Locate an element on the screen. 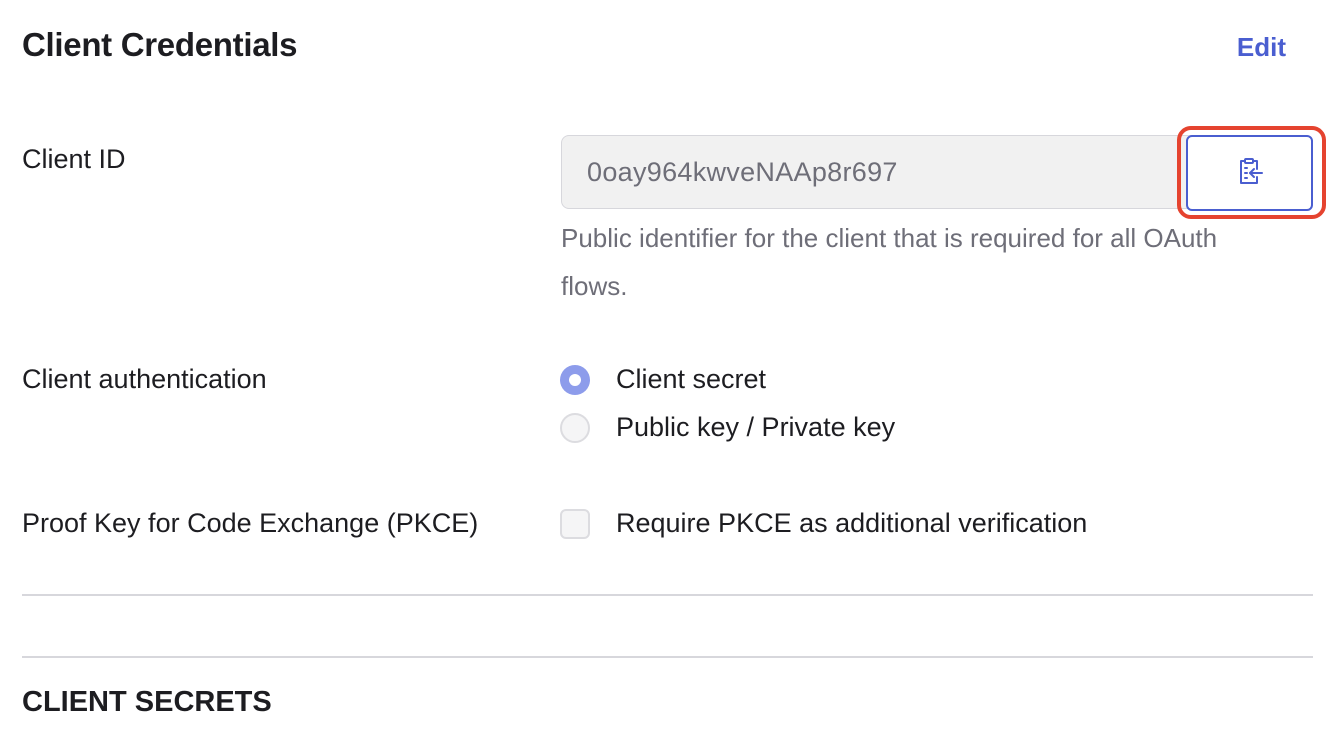 The height and width of the screenshot is (748, 1342). edit-link: Edit is located at coordinates (1261, 47).